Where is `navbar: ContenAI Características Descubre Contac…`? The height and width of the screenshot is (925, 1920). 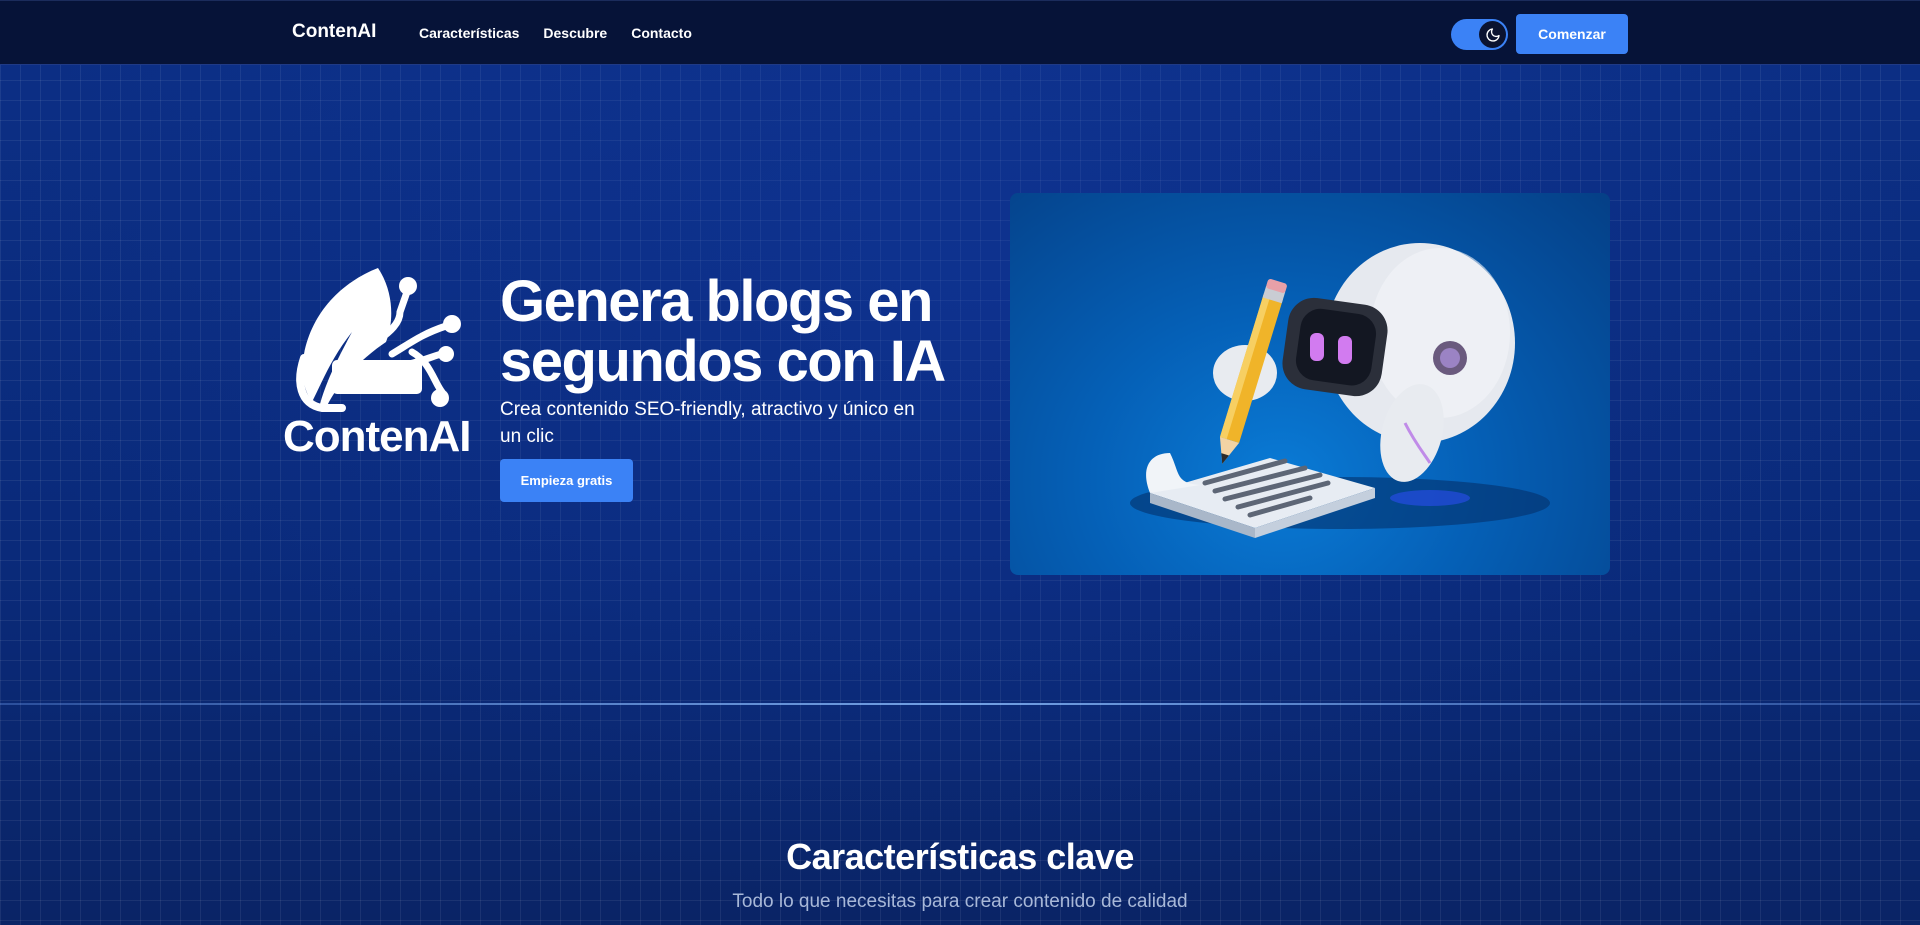
navbar: ContenAI Características Descubre Contac… is located at coordinates (960, 32).